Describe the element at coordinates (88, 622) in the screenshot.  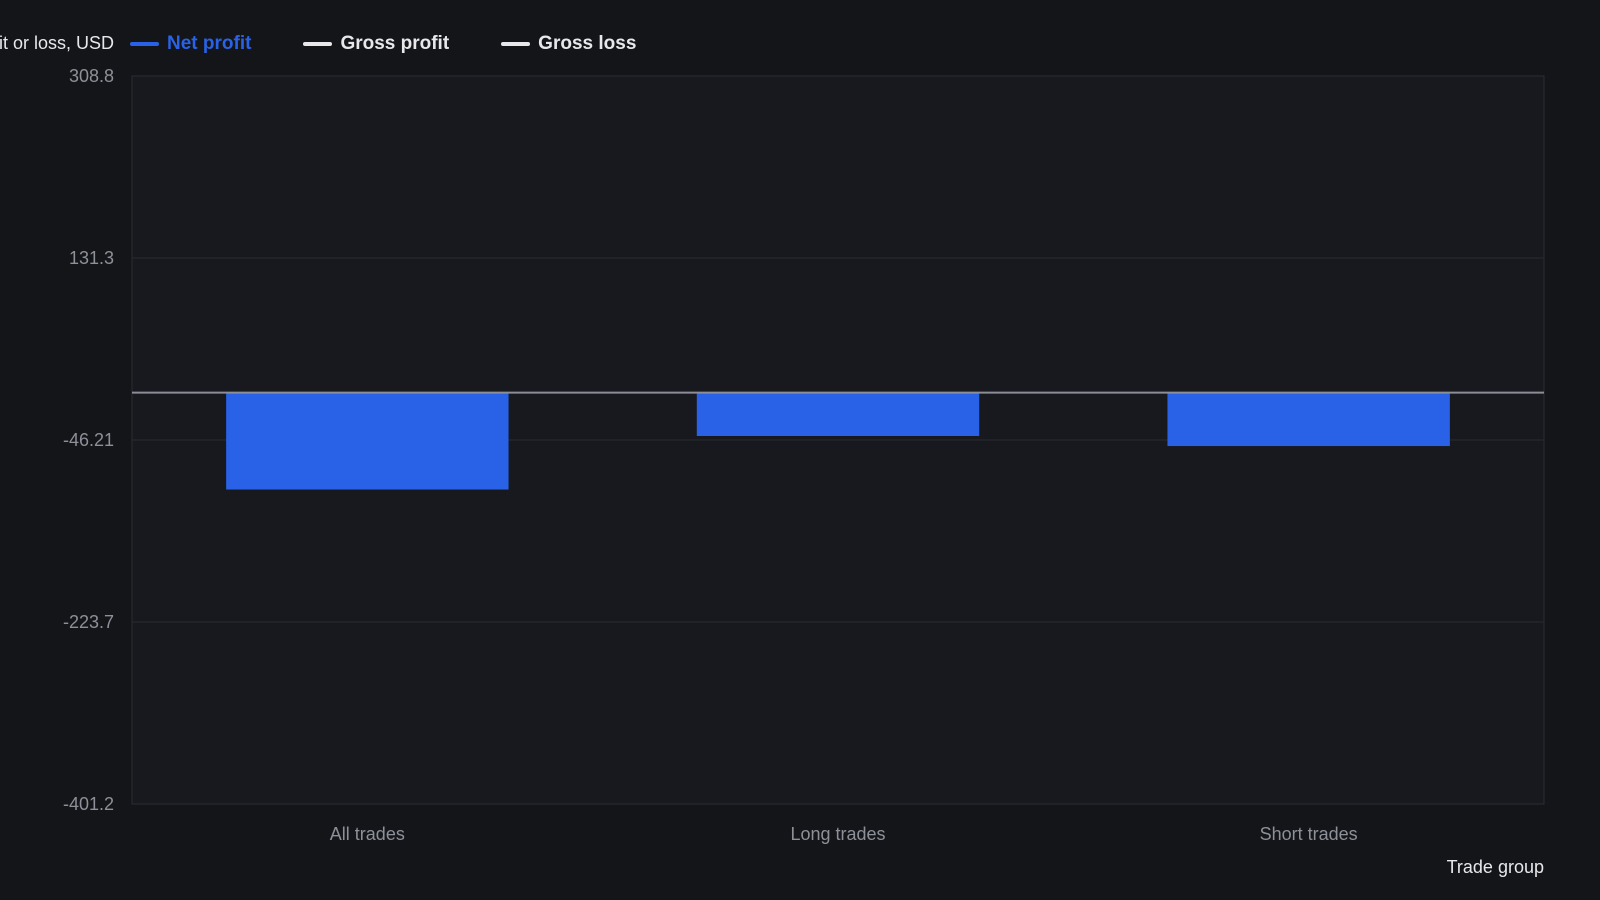
I see `y-tick-label: -223.7` at that location.